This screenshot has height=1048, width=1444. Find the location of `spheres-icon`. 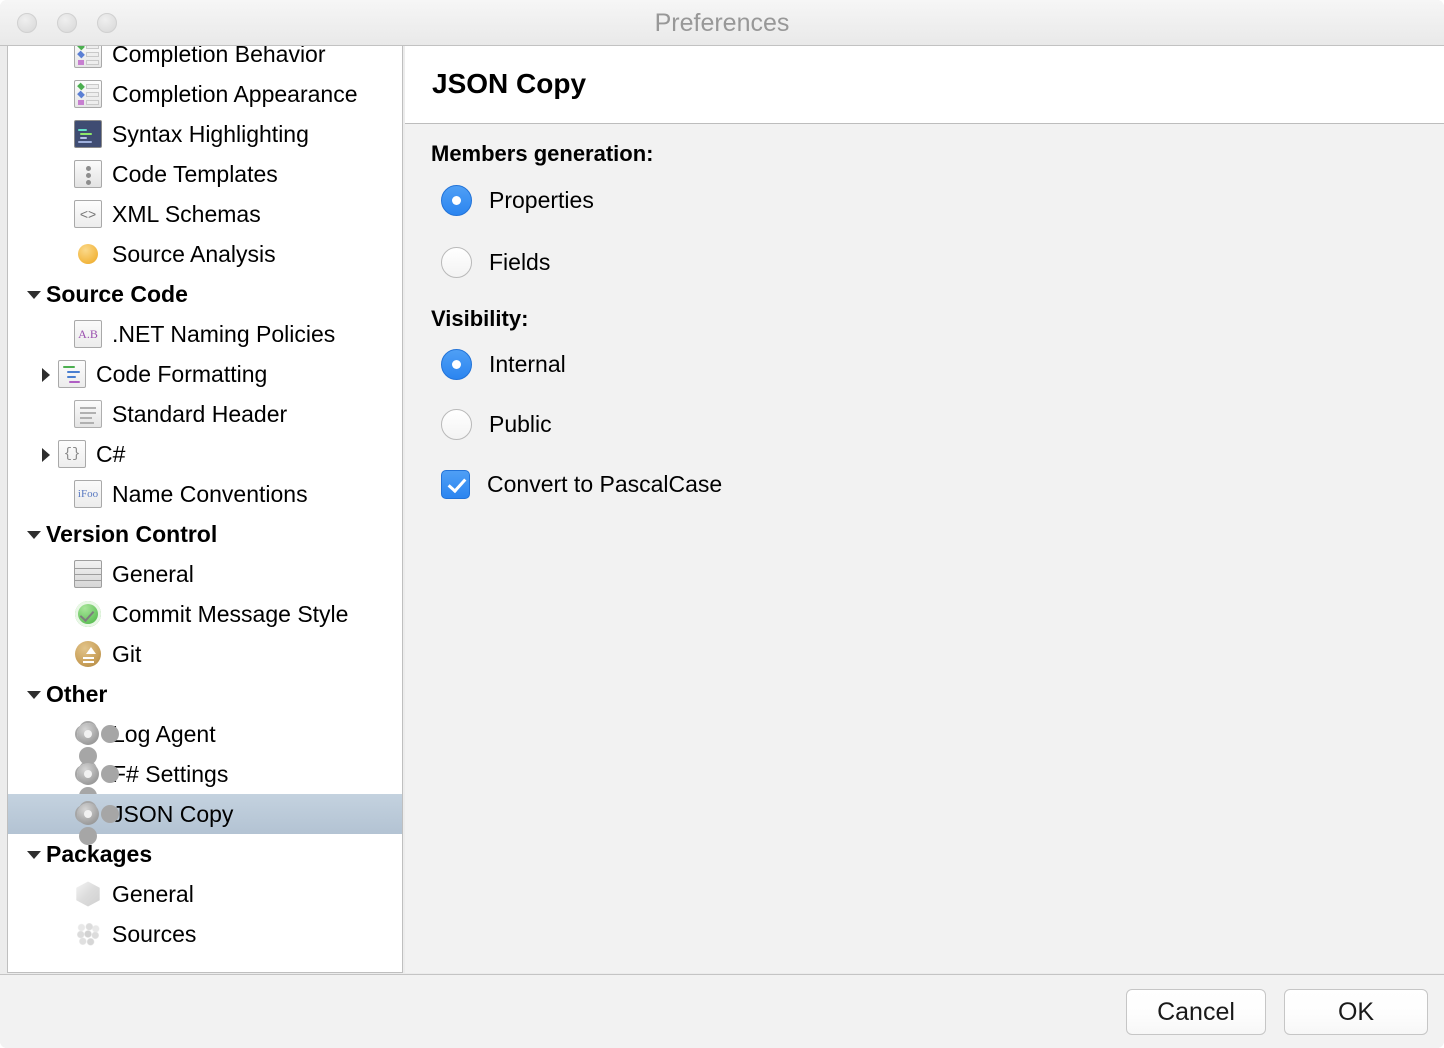

spheres-icon is located at coordinates (88, 934).